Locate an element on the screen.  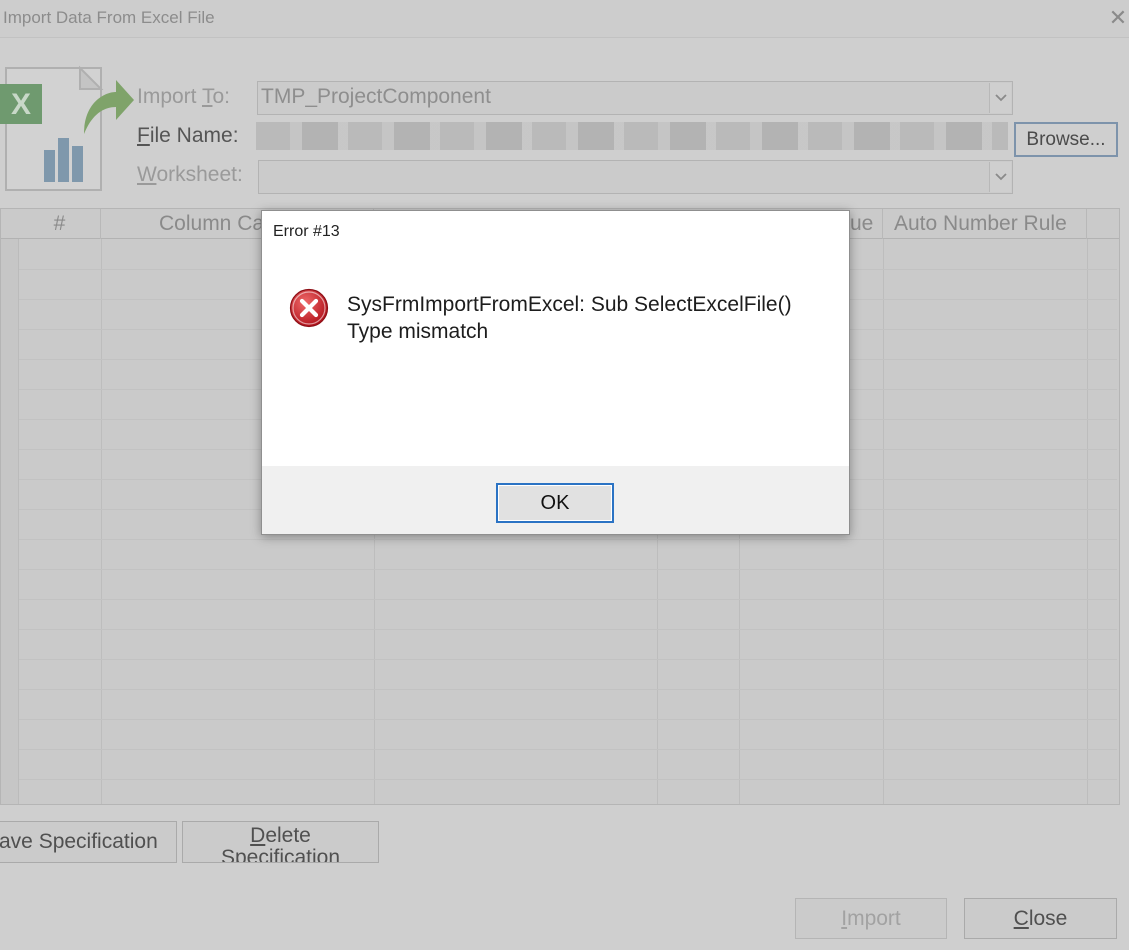
error-dialog-footer: OK is located at coordinates (555, 500).